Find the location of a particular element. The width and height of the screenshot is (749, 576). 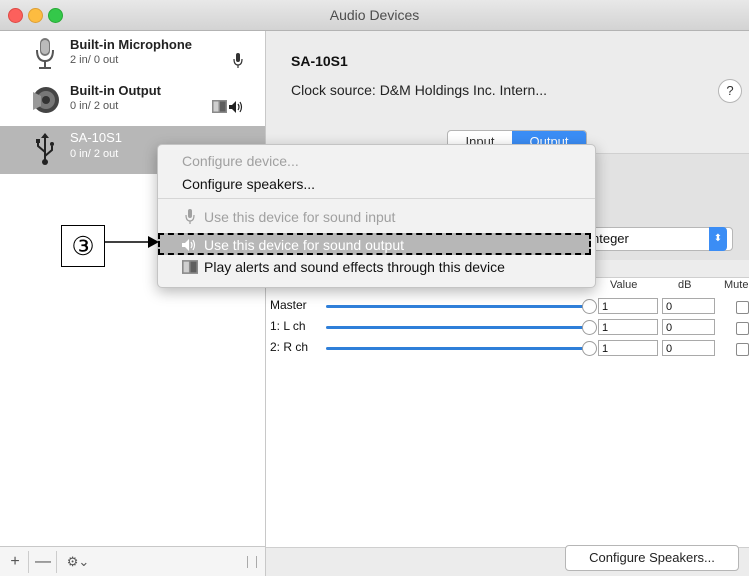

window-title: Audio Devices is located at coordinates (374, 15).